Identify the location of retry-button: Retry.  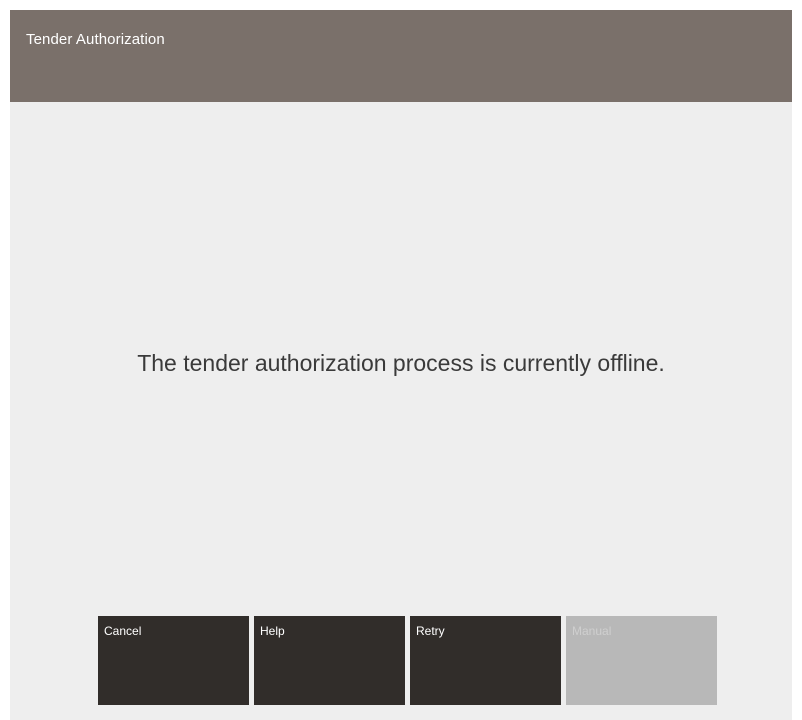
(485, 660).